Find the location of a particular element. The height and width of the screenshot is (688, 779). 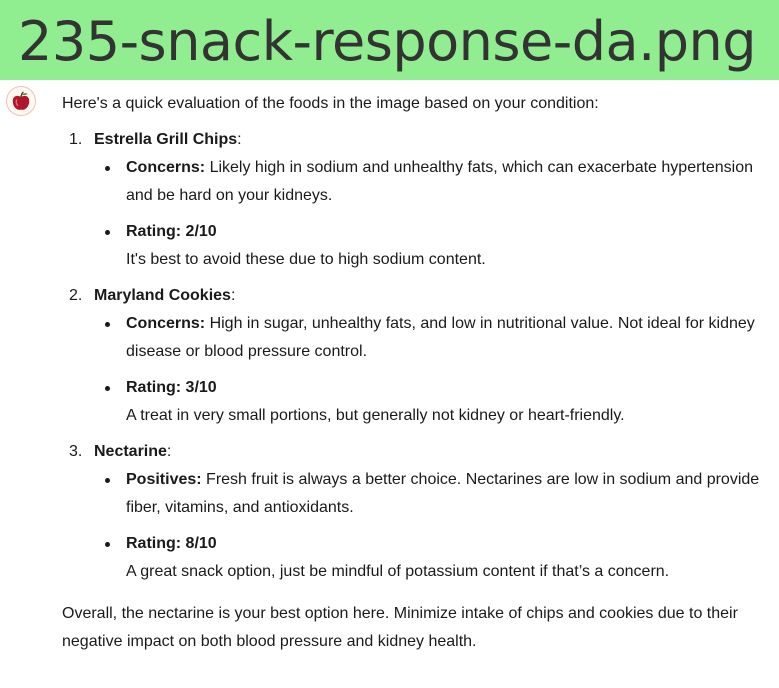

assistant-avatar is located at coordinates (21, 101).